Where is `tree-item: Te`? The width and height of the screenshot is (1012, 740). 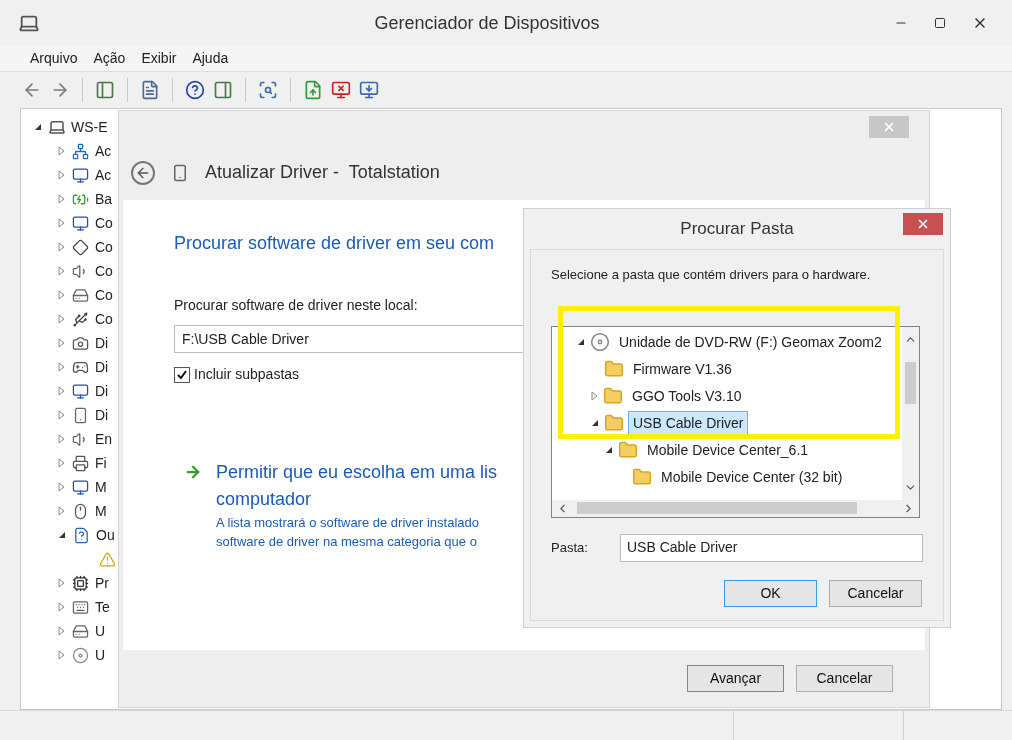 tree-item: Te is located at coordinates (102, 607).